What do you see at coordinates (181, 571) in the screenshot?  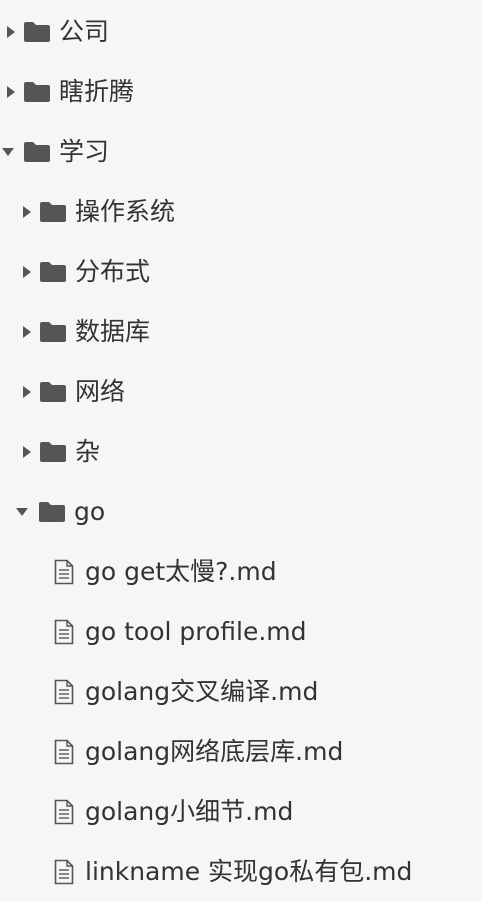 I see `file-item-label: go get太慢?.md` at bounding box center [181, 571].